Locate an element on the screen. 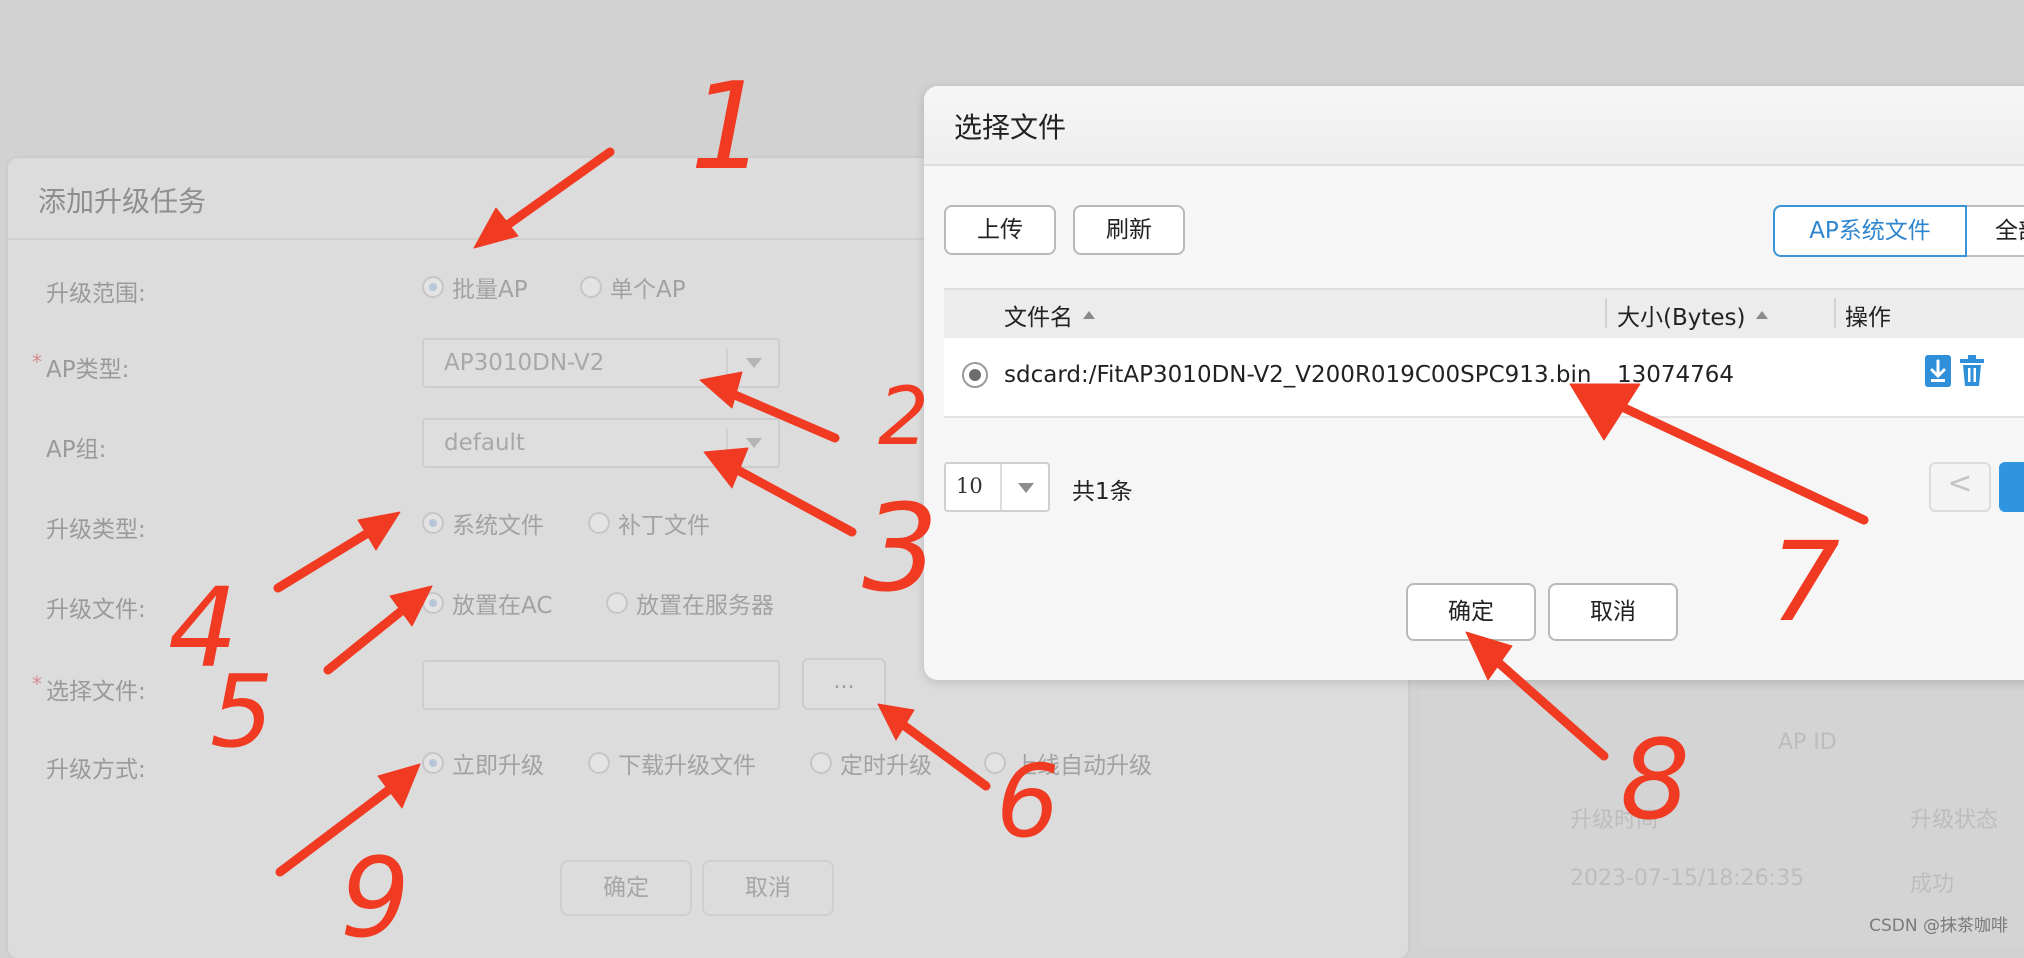 This screenshot has width=2024, height=958. col-file-size-label: 大小(Bytes) is located at coordinates (1681, 318).